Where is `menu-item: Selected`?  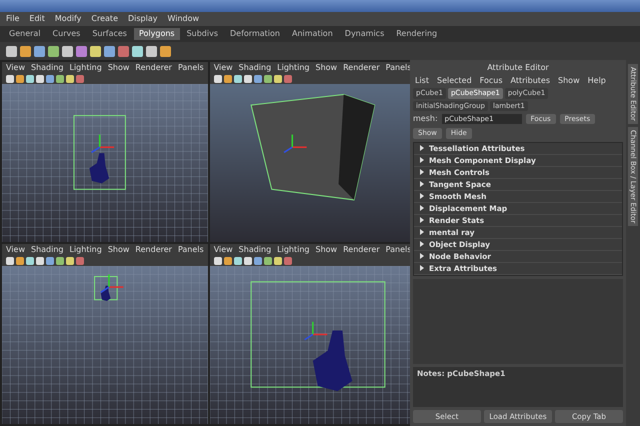 menu-item: Selected is located at coordinates (454, 81).